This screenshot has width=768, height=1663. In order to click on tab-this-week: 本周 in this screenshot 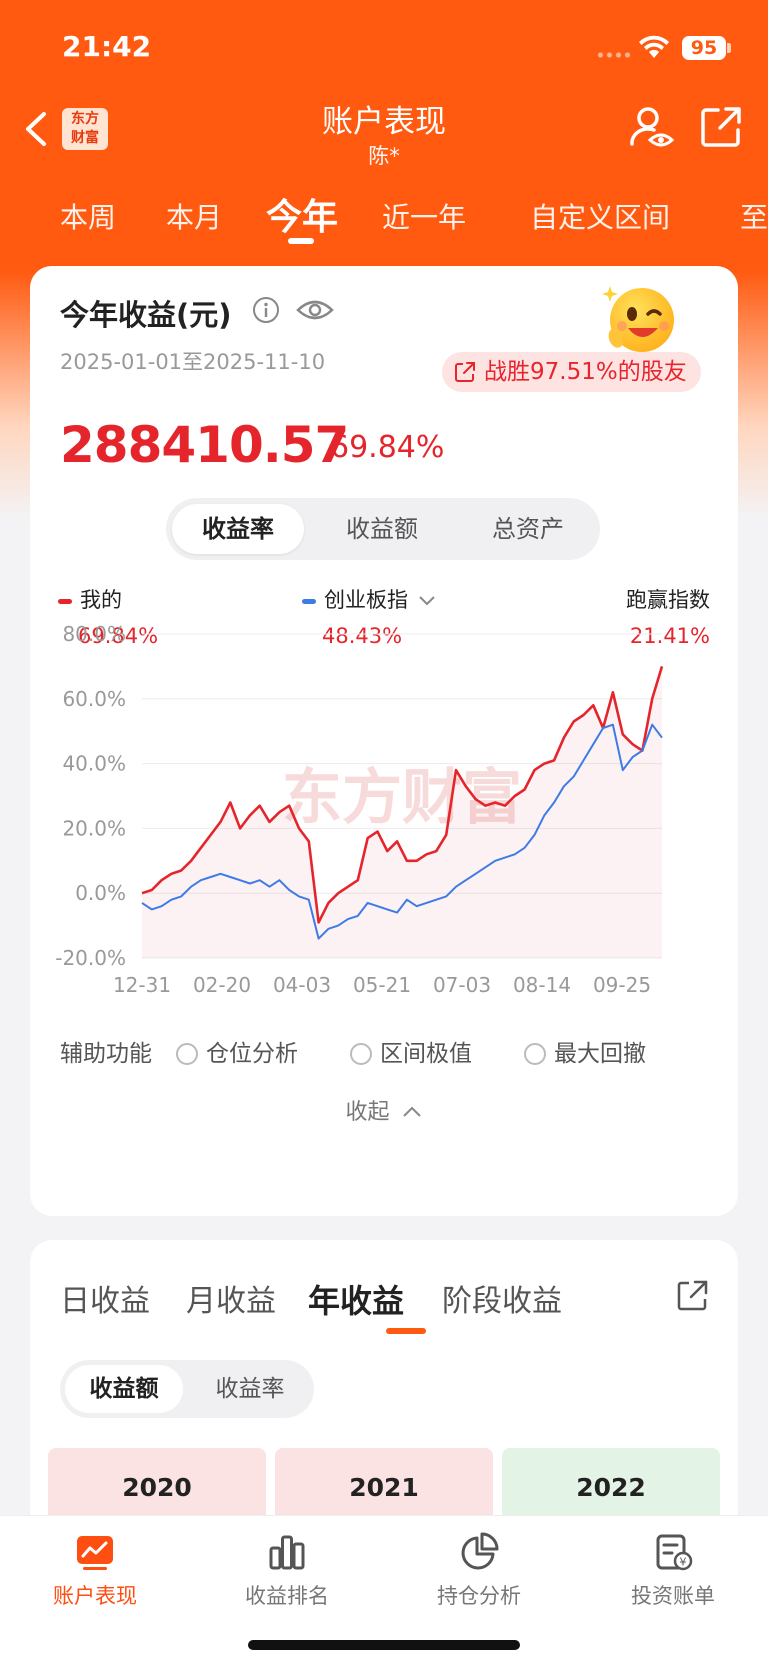, I will do `click(88, 216)`.